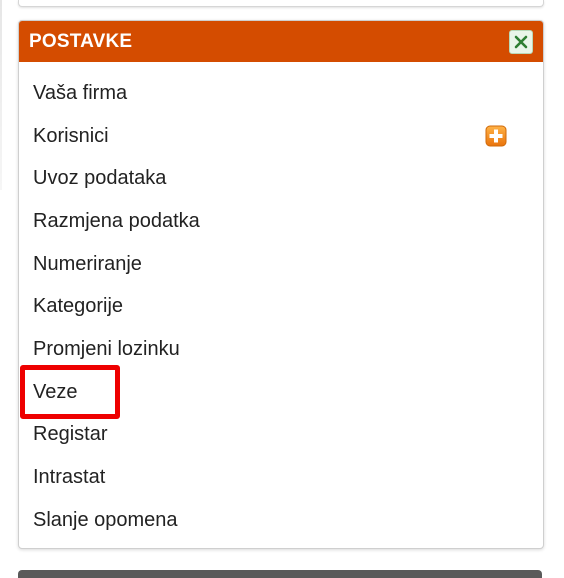 This screenshot has height=578, width=564. What do you see at coordinates (81, 41) in the screenshot?
I see `panel-title: POSTAVKE` at bounding box center [81, 41].